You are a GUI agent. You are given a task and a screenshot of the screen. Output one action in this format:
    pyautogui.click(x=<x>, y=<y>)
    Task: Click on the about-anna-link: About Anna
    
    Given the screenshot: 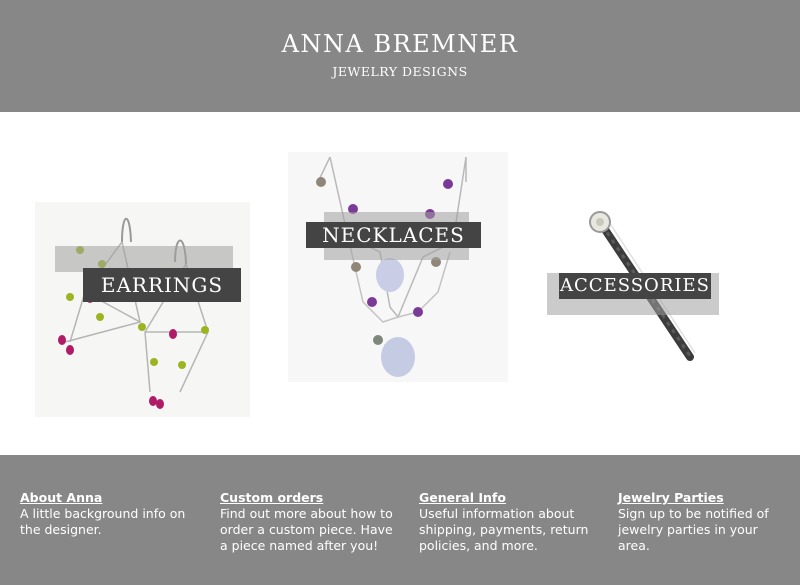 What is the action you would take?
    pyautogui.click(x=107, y=498)
    